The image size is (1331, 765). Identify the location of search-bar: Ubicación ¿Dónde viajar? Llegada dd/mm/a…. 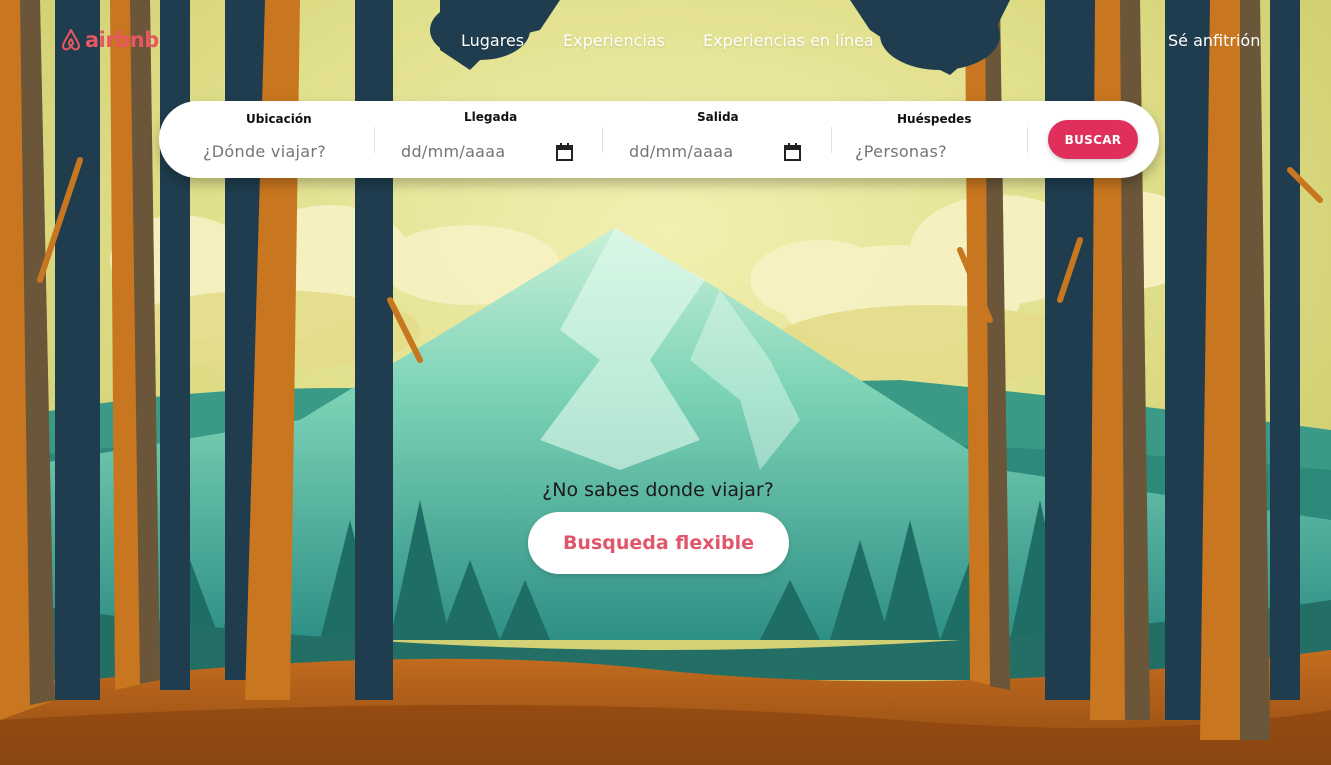
(659, 139).